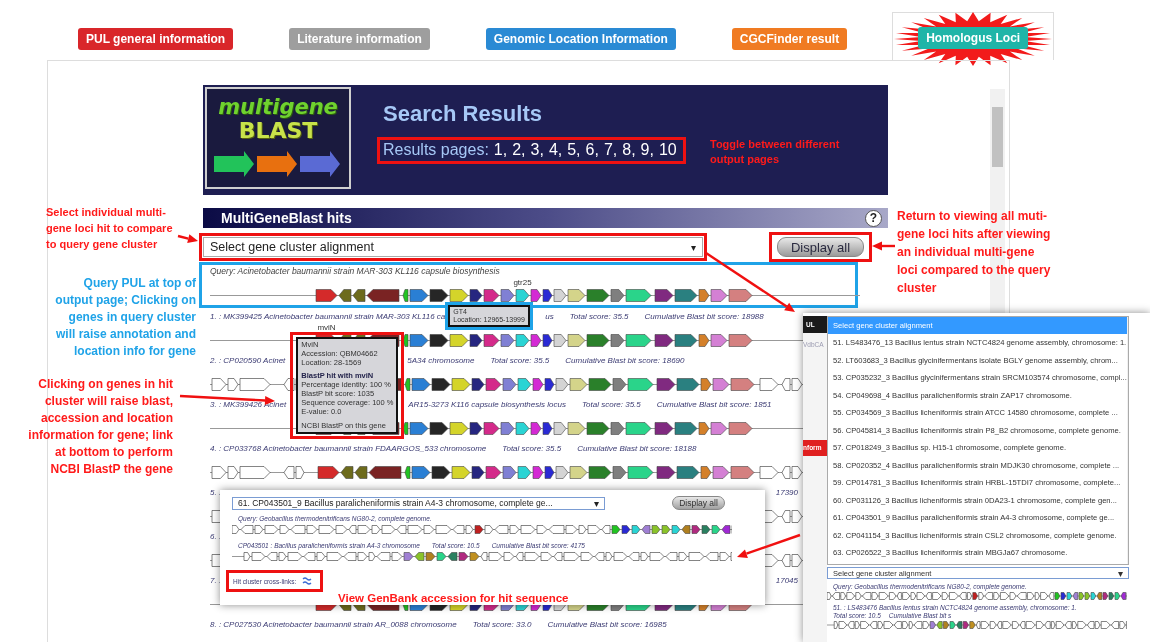 The height and width of the screenshot is (642, 1150). What do you see at coordinates (873, 218) in the screenshot?
I see `help-button: ?` at bounding box center [873, 218].